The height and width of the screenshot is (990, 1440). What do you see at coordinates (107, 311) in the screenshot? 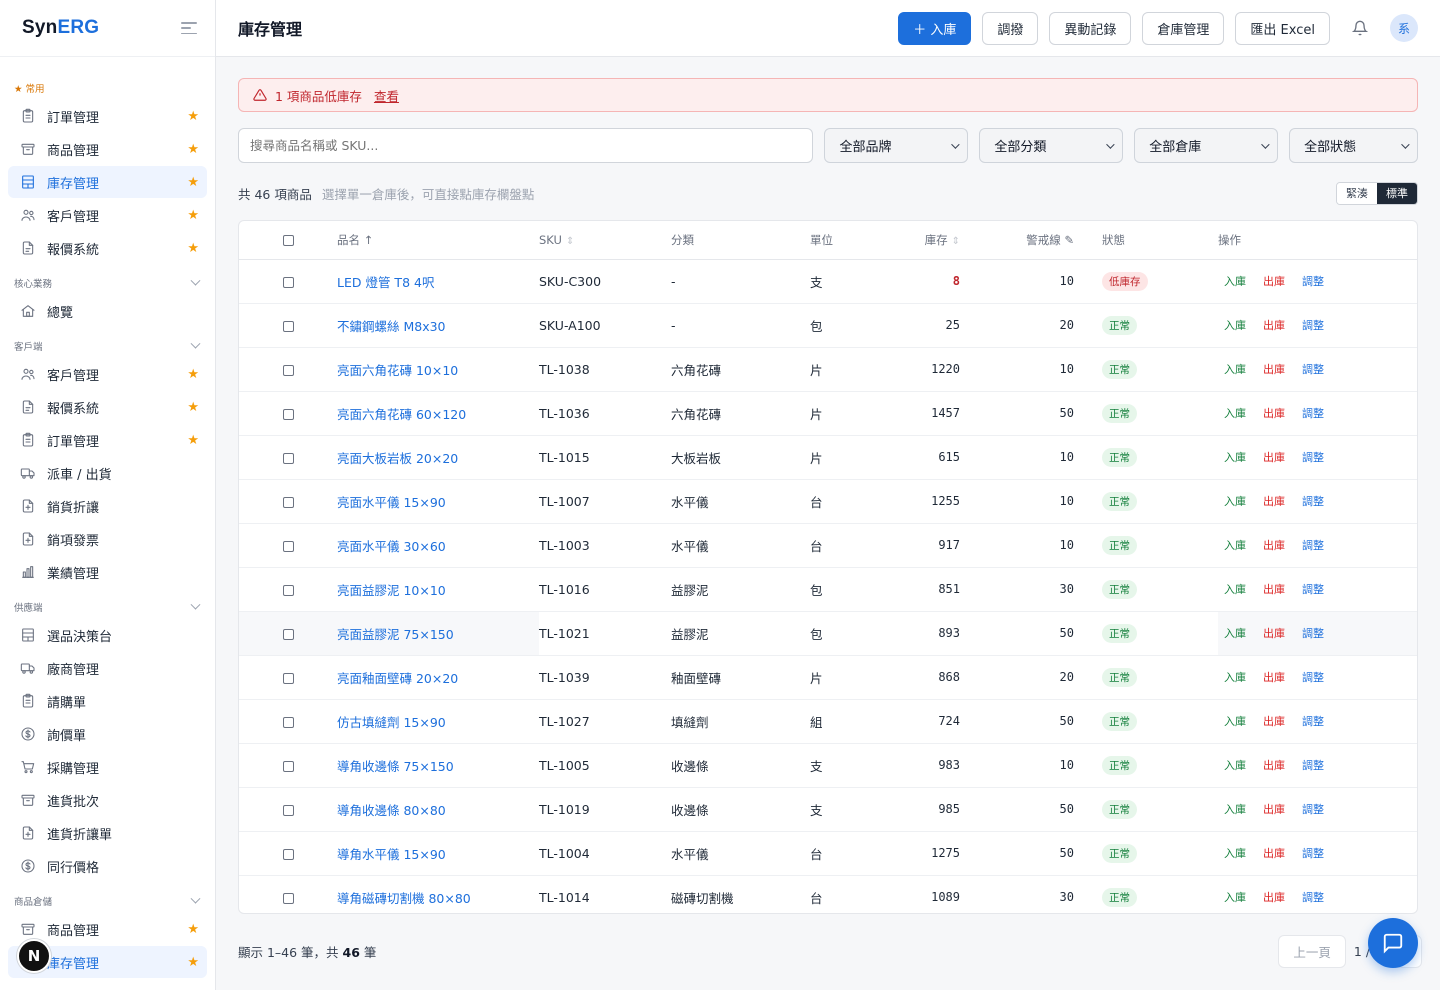
I see `sidebar-item: 總覽` at bounding box center [107, 311].